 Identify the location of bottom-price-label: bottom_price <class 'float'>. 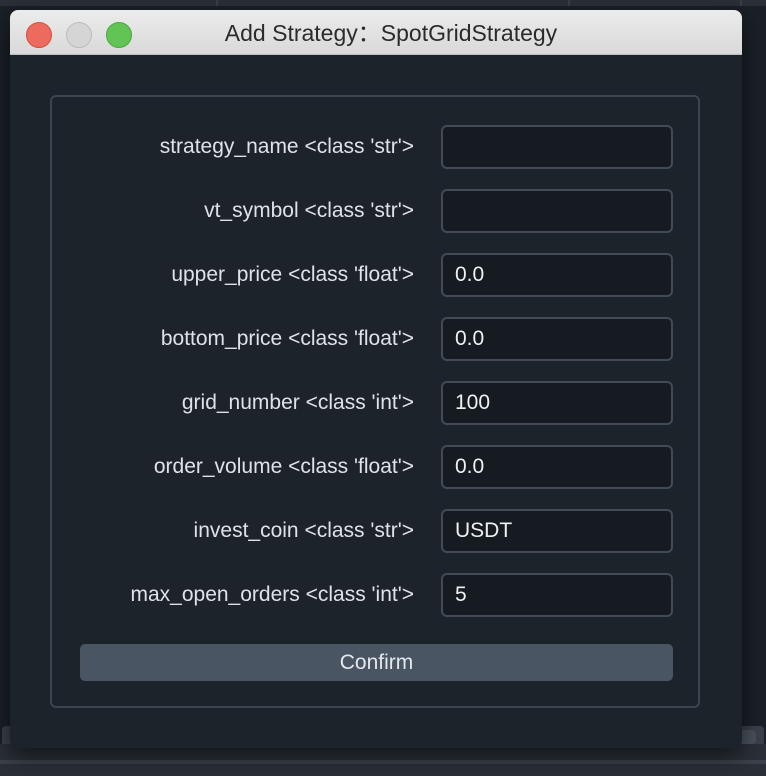
(287, 338).